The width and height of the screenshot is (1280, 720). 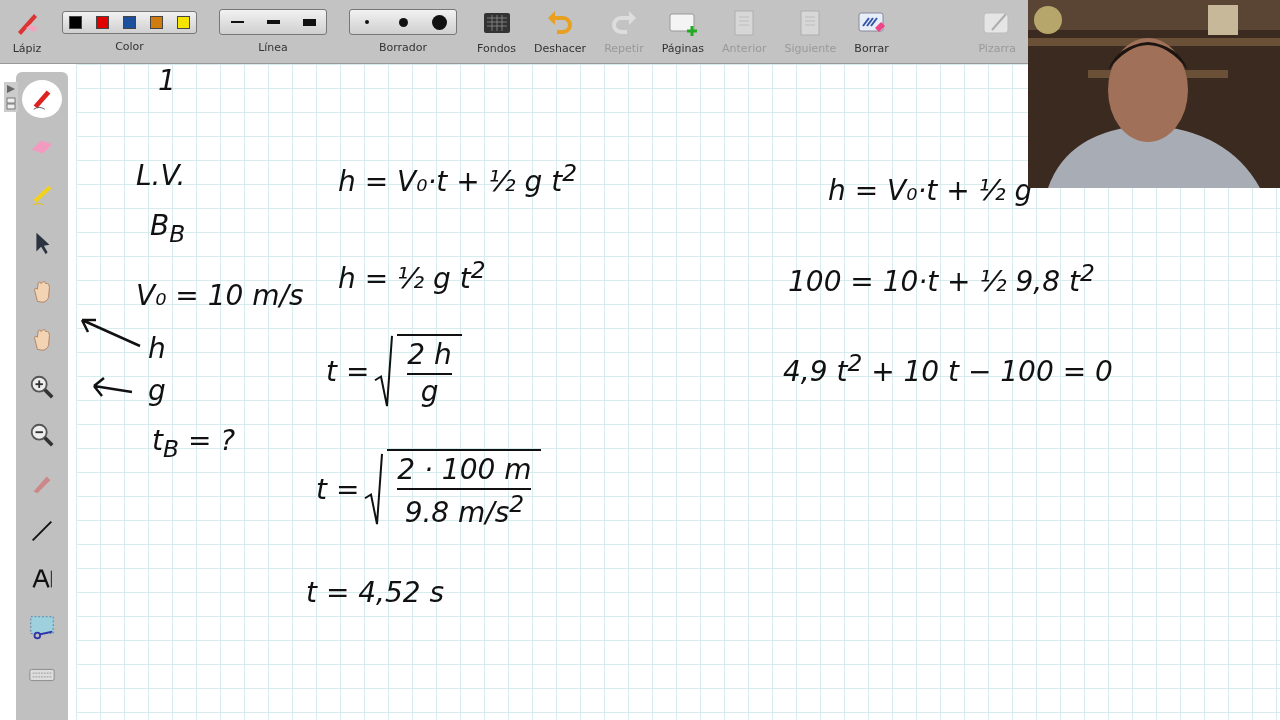 What do you see at coordinates (273, 47) in the screenshot?
I see `line-label: Línea` at bounding box center [273, 47].